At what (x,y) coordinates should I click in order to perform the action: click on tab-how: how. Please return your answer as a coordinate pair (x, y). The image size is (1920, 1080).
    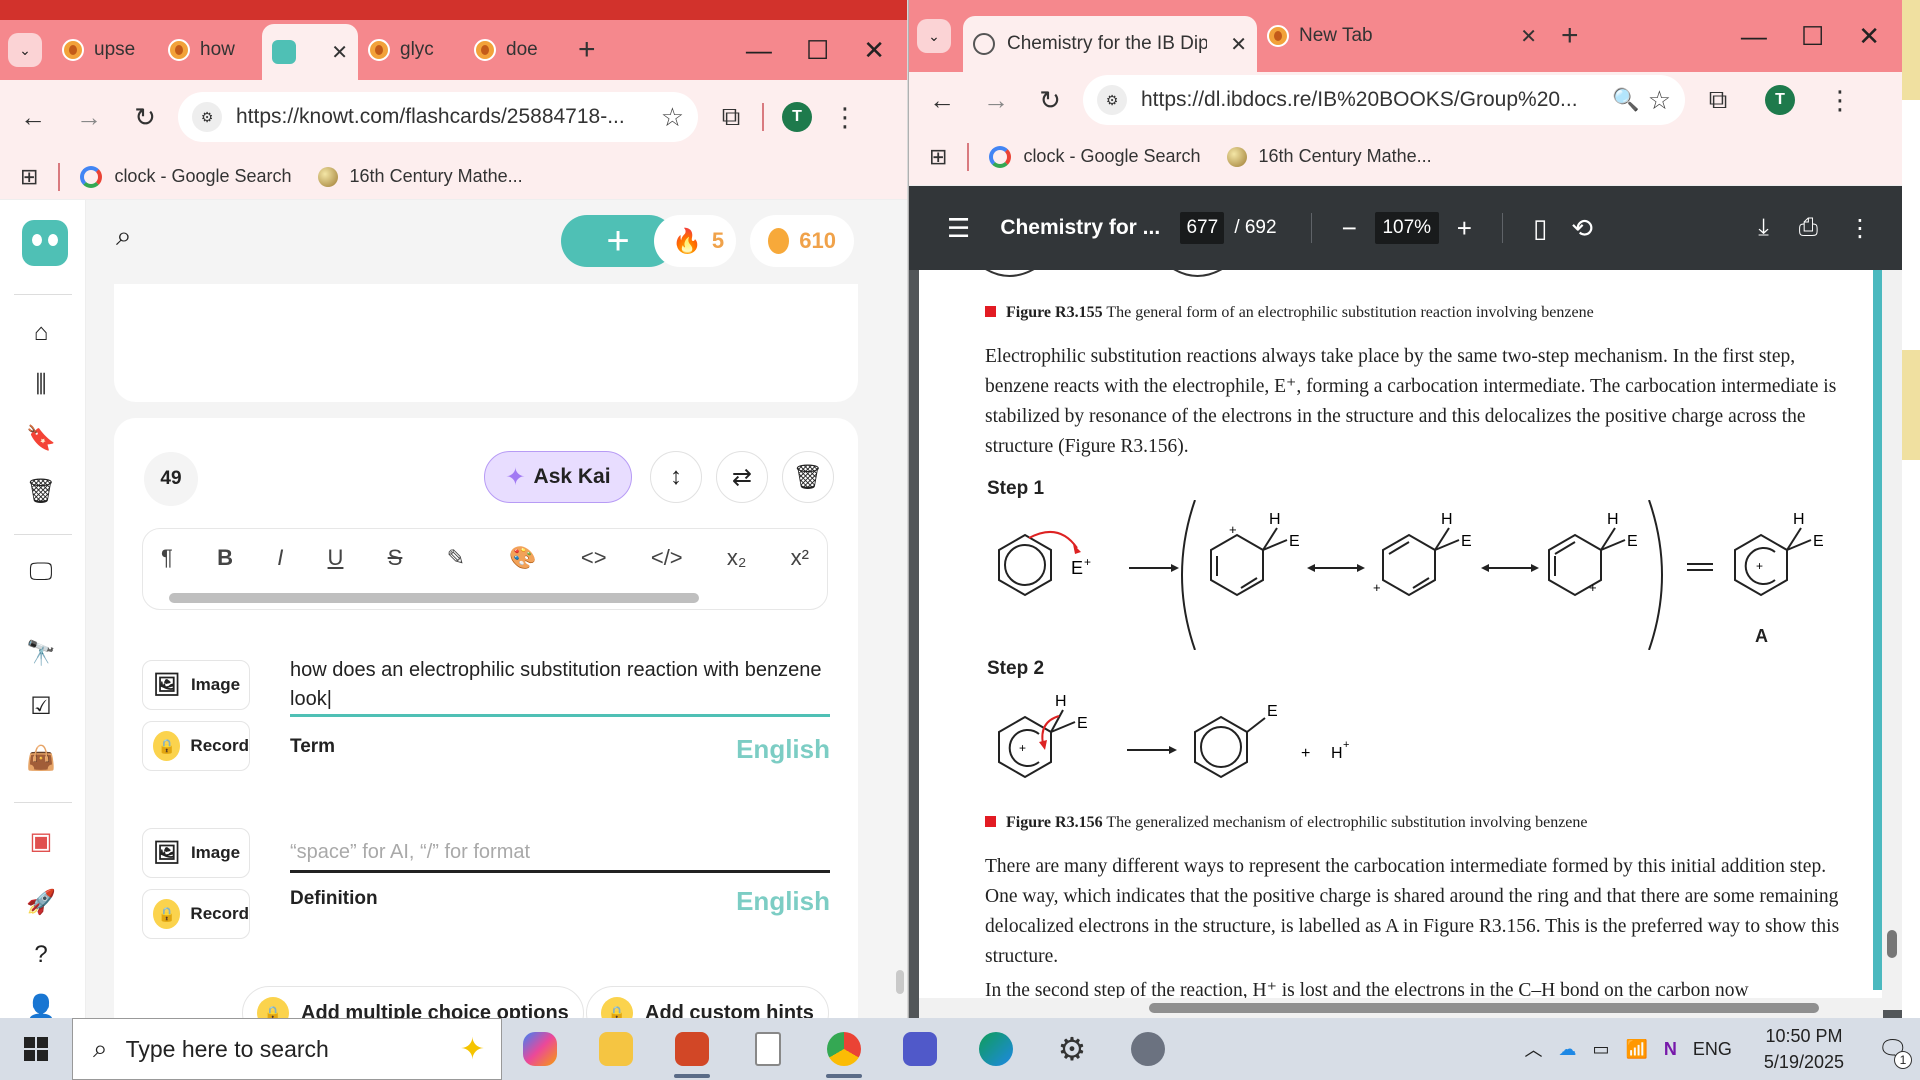
    Looking at the image, I should click on (210, 50).